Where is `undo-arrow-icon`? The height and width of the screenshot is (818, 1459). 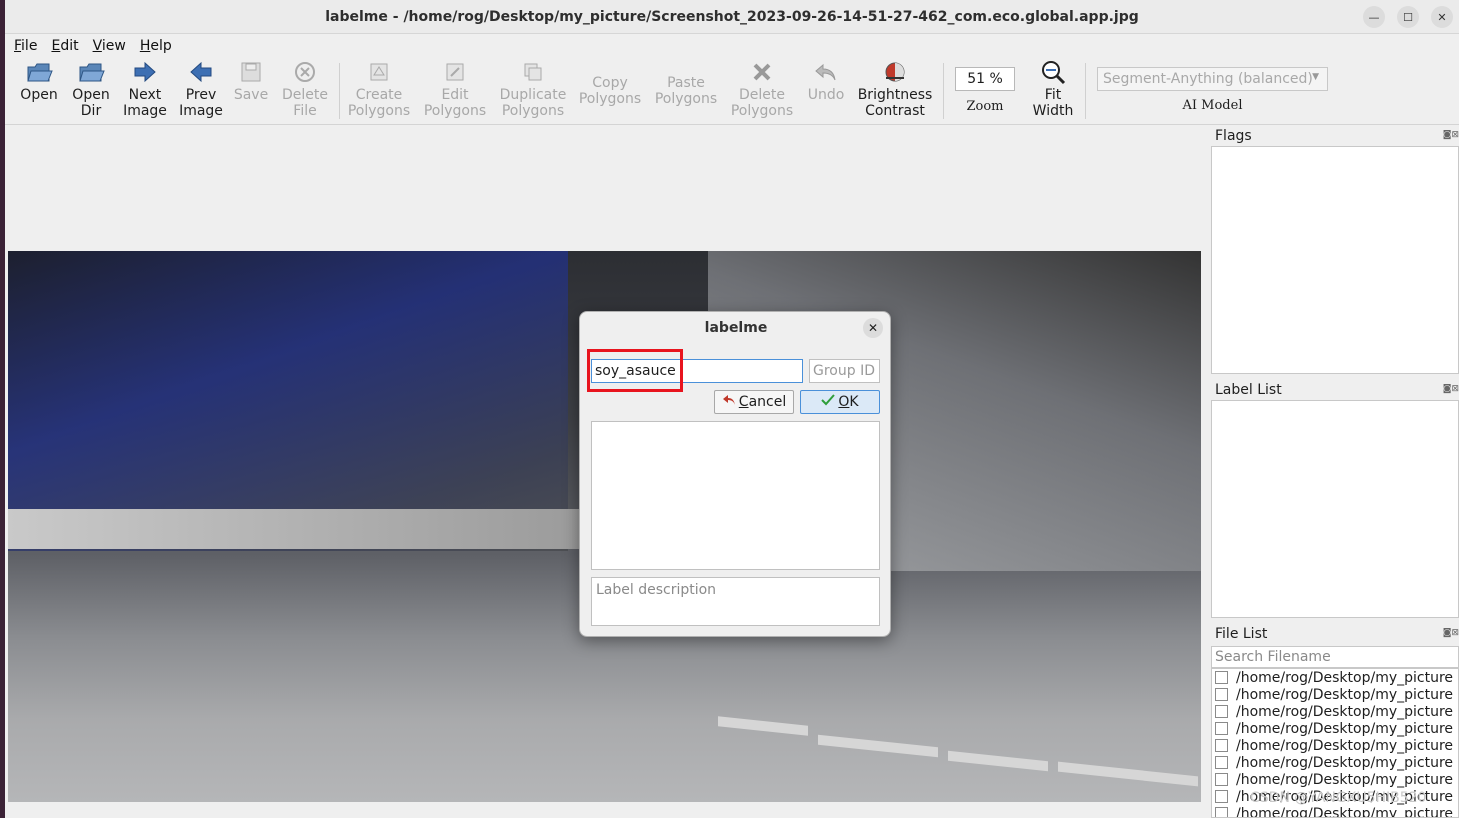 undo-arrow-icon is located at coordinates (729, 402).